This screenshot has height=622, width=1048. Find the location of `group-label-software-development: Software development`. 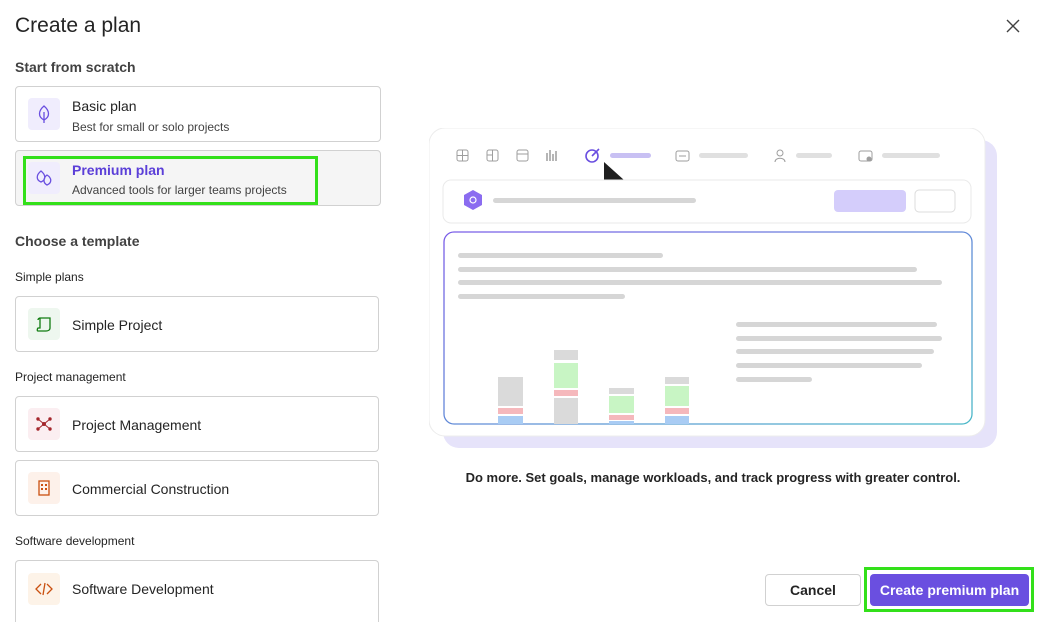

group-label-software-development: Software development is located at coordinates (75, 541).